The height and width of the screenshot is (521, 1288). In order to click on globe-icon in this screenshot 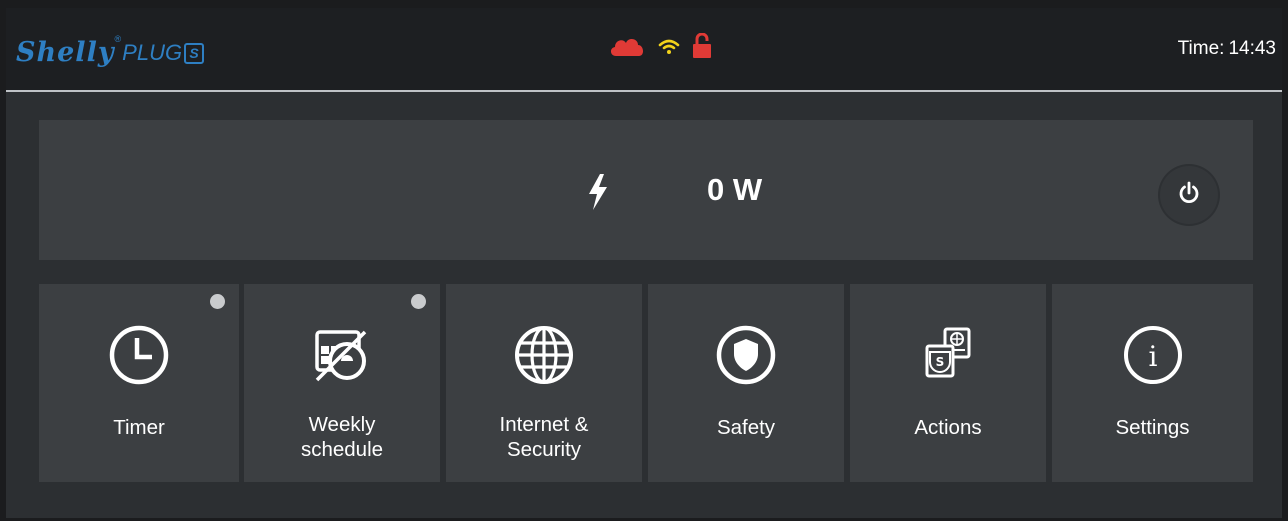, I will do `click(544, 355)`.